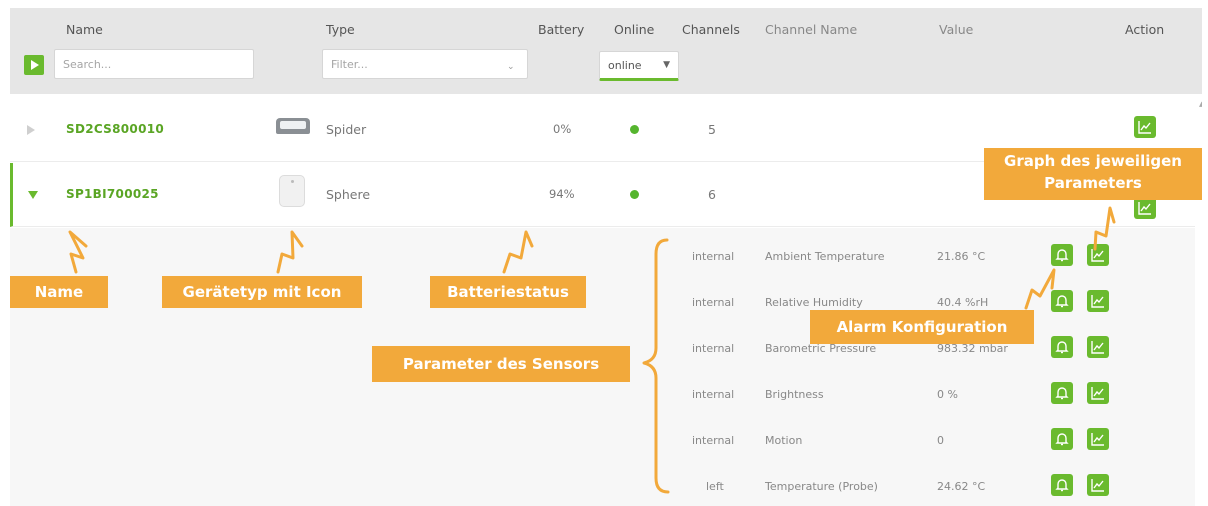  I want to click on annotation-battery-status: Batteriestatus, so click(508, 292).